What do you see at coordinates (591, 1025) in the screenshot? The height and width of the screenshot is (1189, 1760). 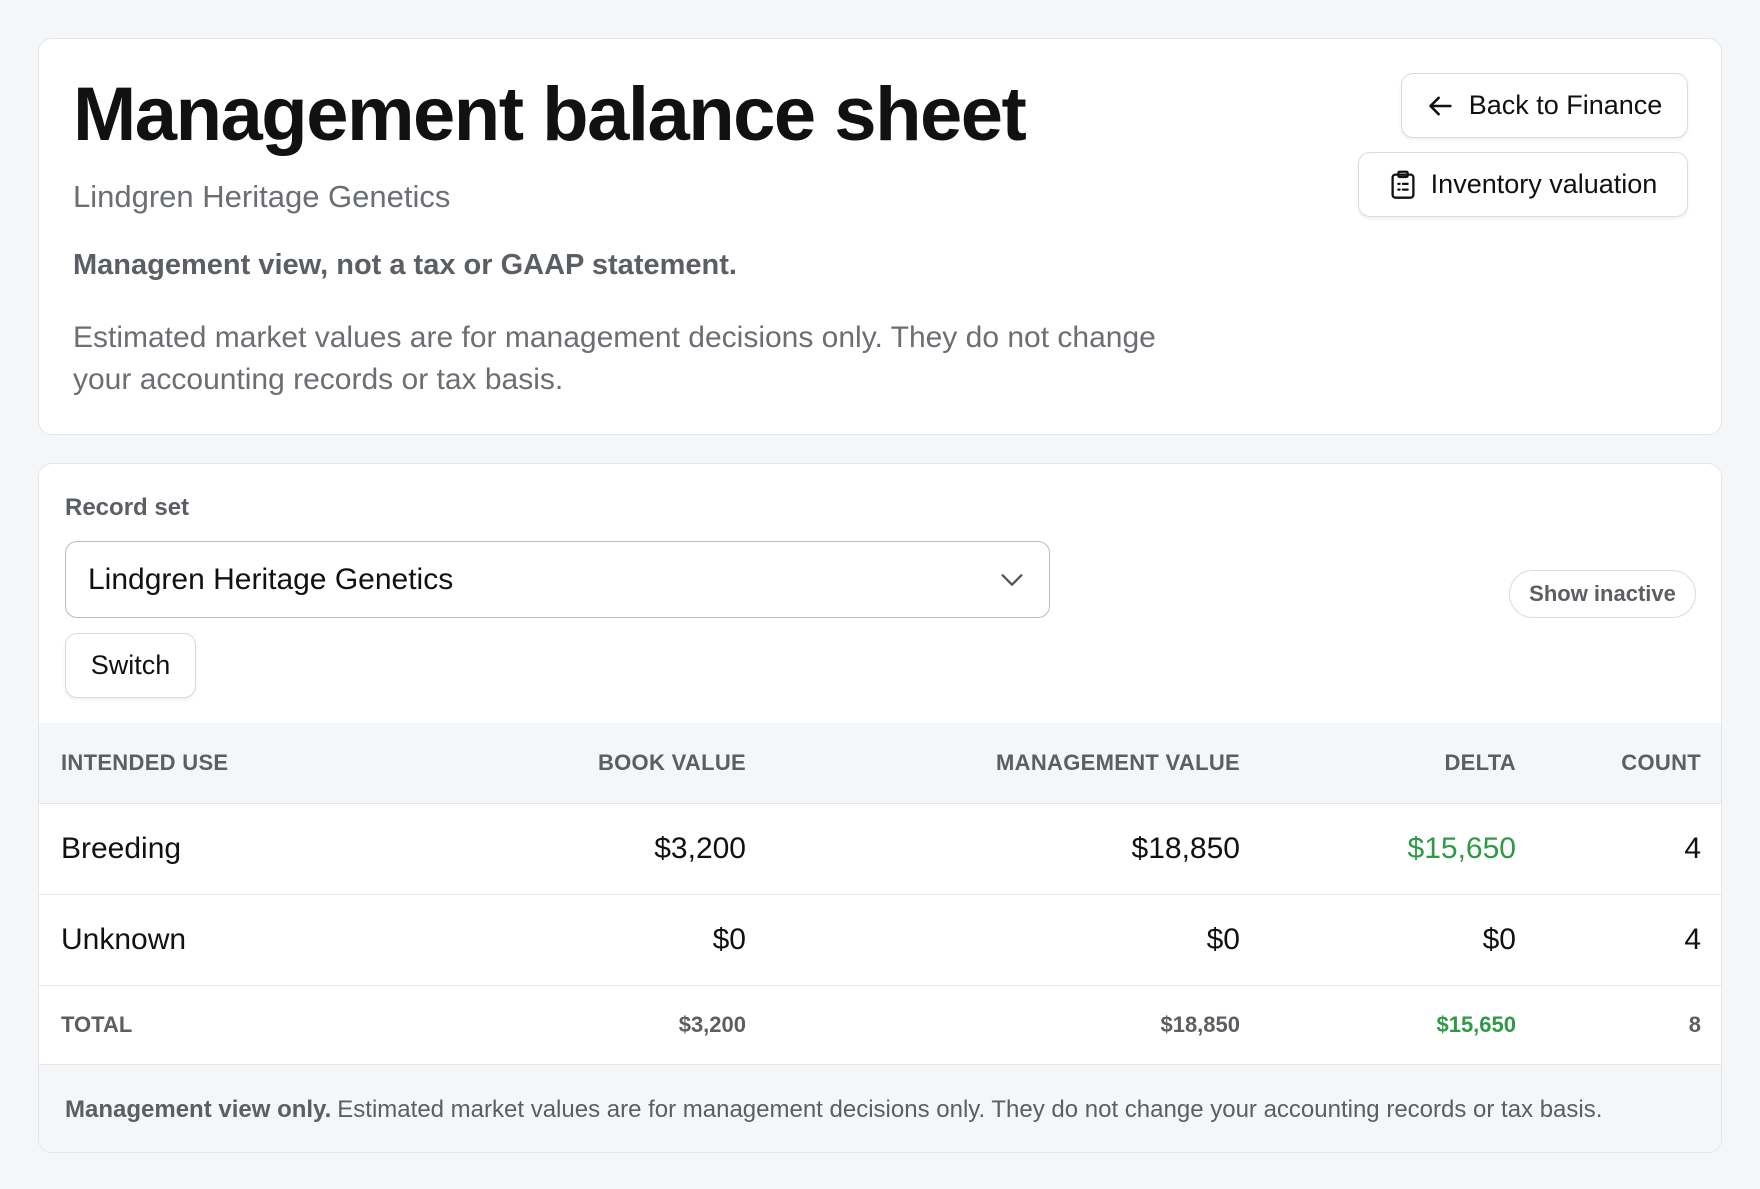 I see `total-book-value: $3,200` at bounding box center [591, 1025].